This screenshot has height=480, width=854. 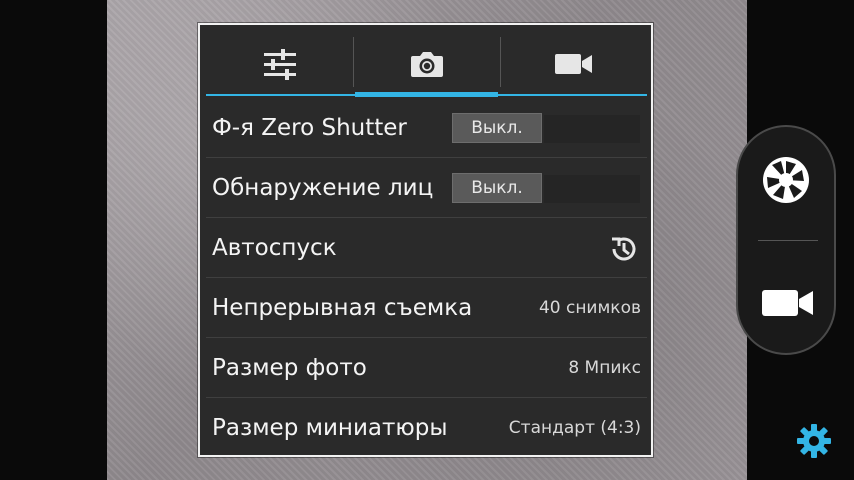 What do you see at coordinates (604, 367) in the screenshot?
I see `setting-value: 8 Мпикс` at bounding box center [604, 367].